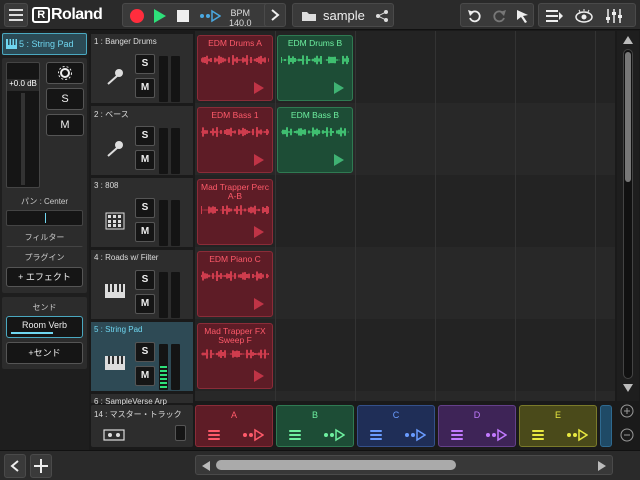 The image size is (640, 480). I want to click on pointer-icon, so click(523, 16).